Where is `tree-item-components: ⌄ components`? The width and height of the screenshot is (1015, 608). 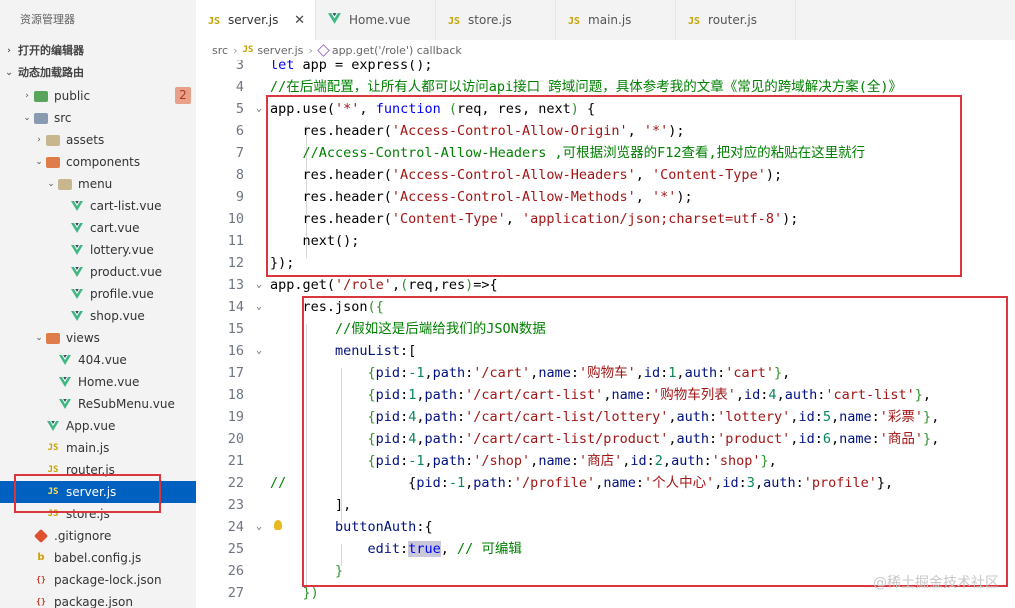
tree-item-components: ⌄ components is located at coordinates (98, 162).